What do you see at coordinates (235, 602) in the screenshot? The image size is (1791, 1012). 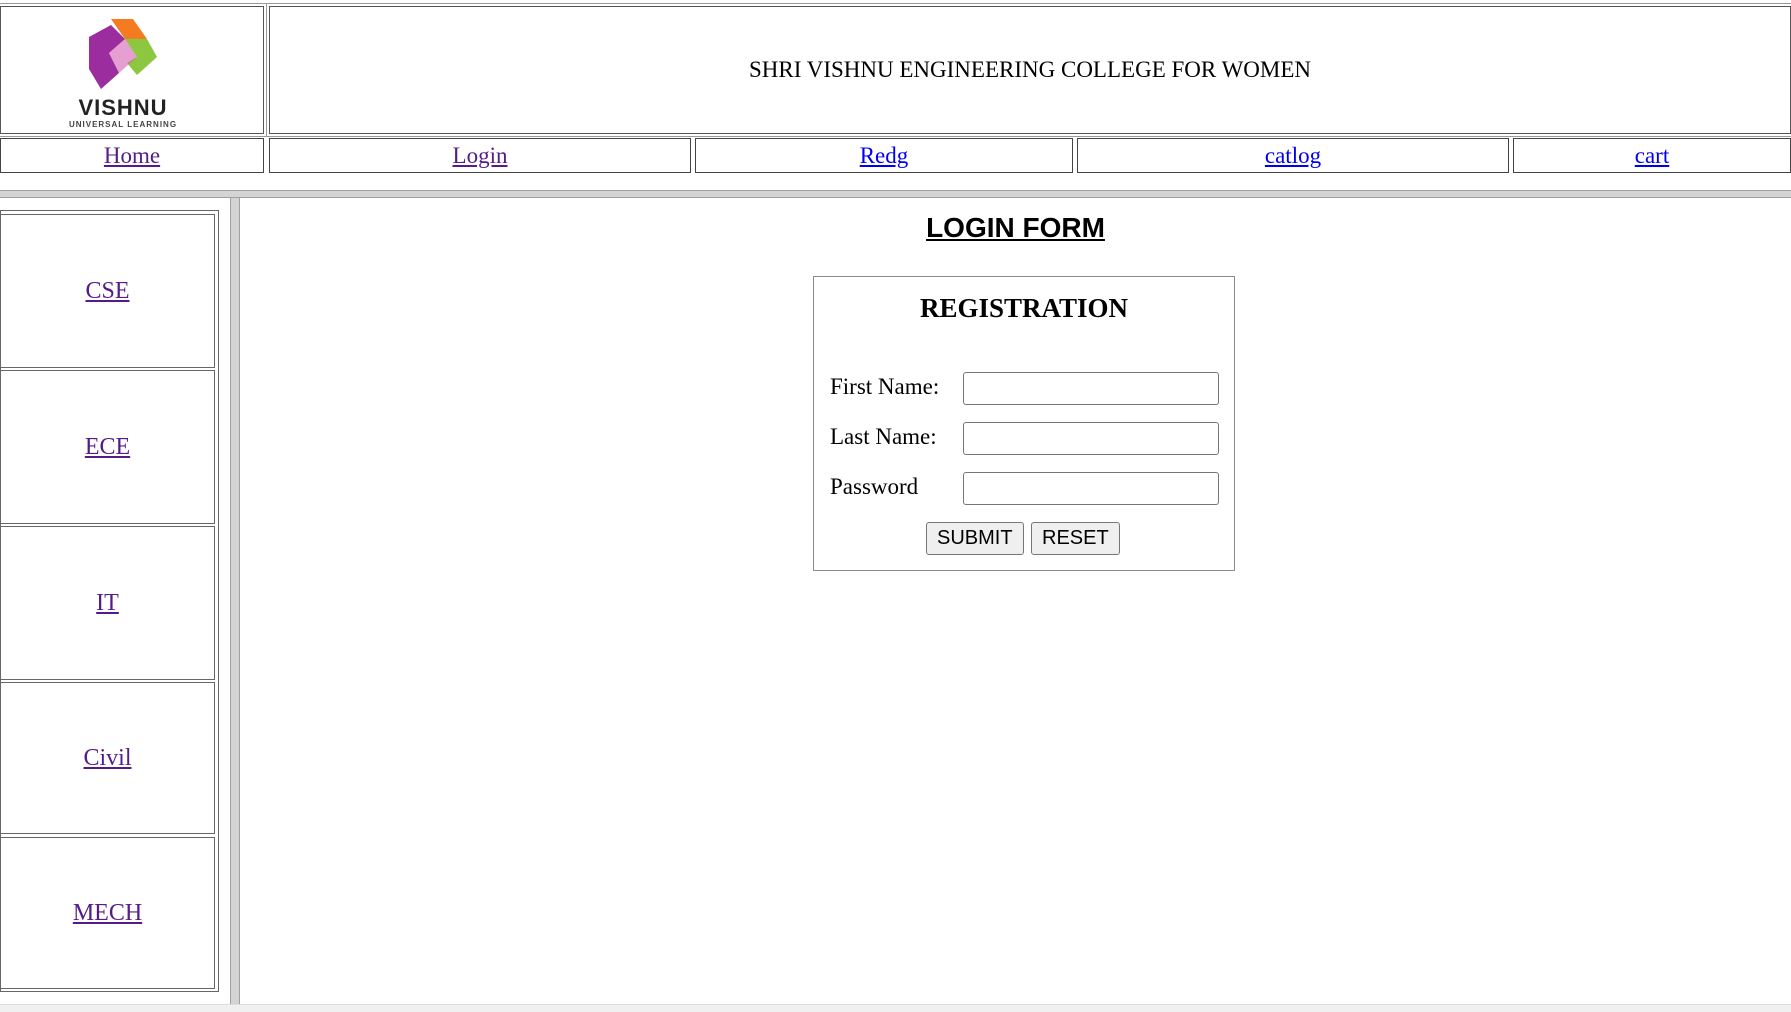 I see `vertical-frame-divider` at bounding box center [235, 602].